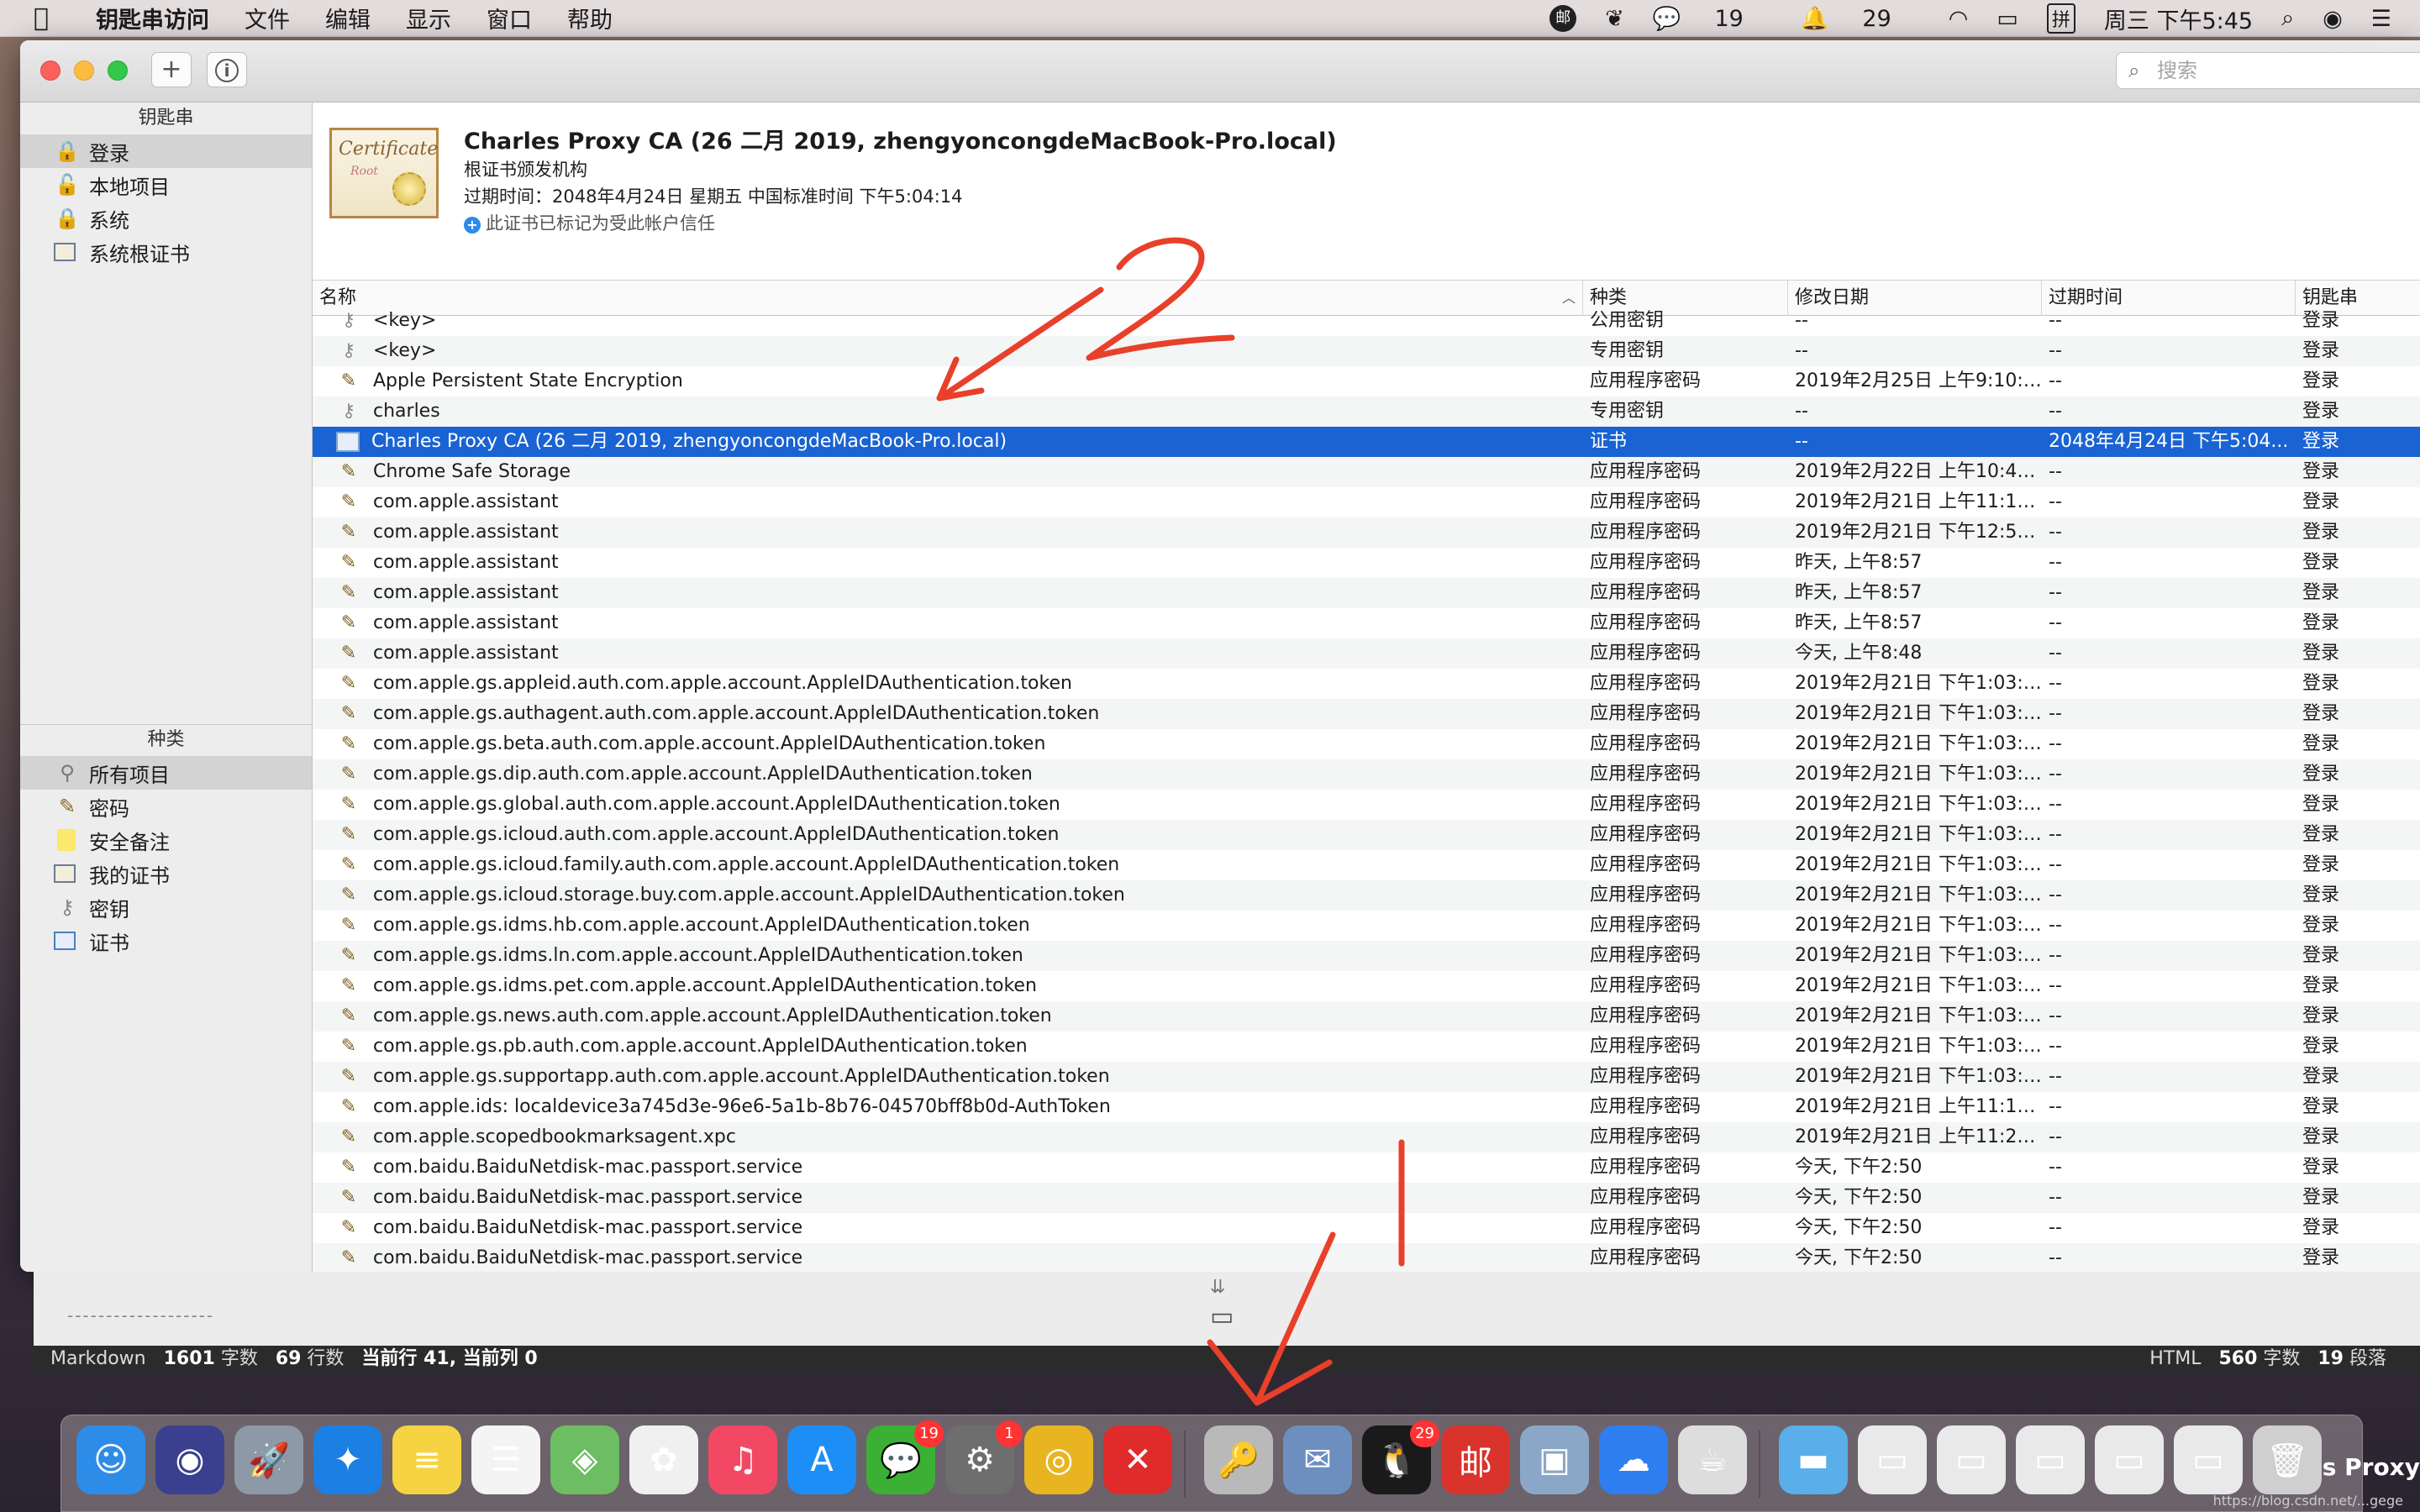  What do you see at coordinates (166, 218) in the screenshot?
I see `sidebar-item-system: 🔒 系统` at bounding box center [166, 218].